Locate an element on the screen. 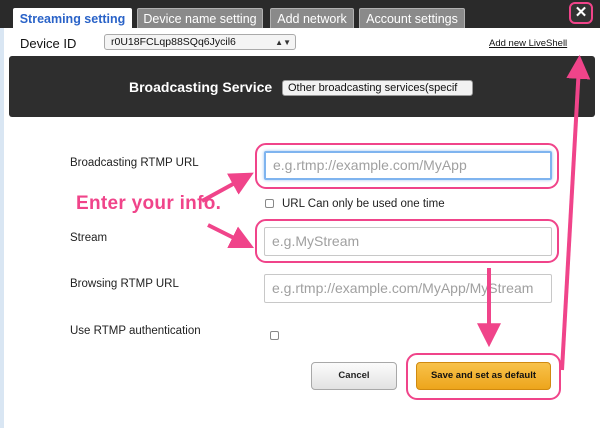  arrow-to-rtmp-url is located at coordinates (227, 187).